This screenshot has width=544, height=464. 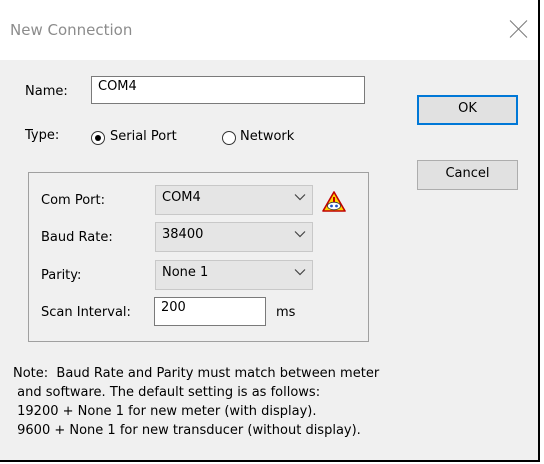 I want to click on parity-value: None 1, so click(x=185, y=272).